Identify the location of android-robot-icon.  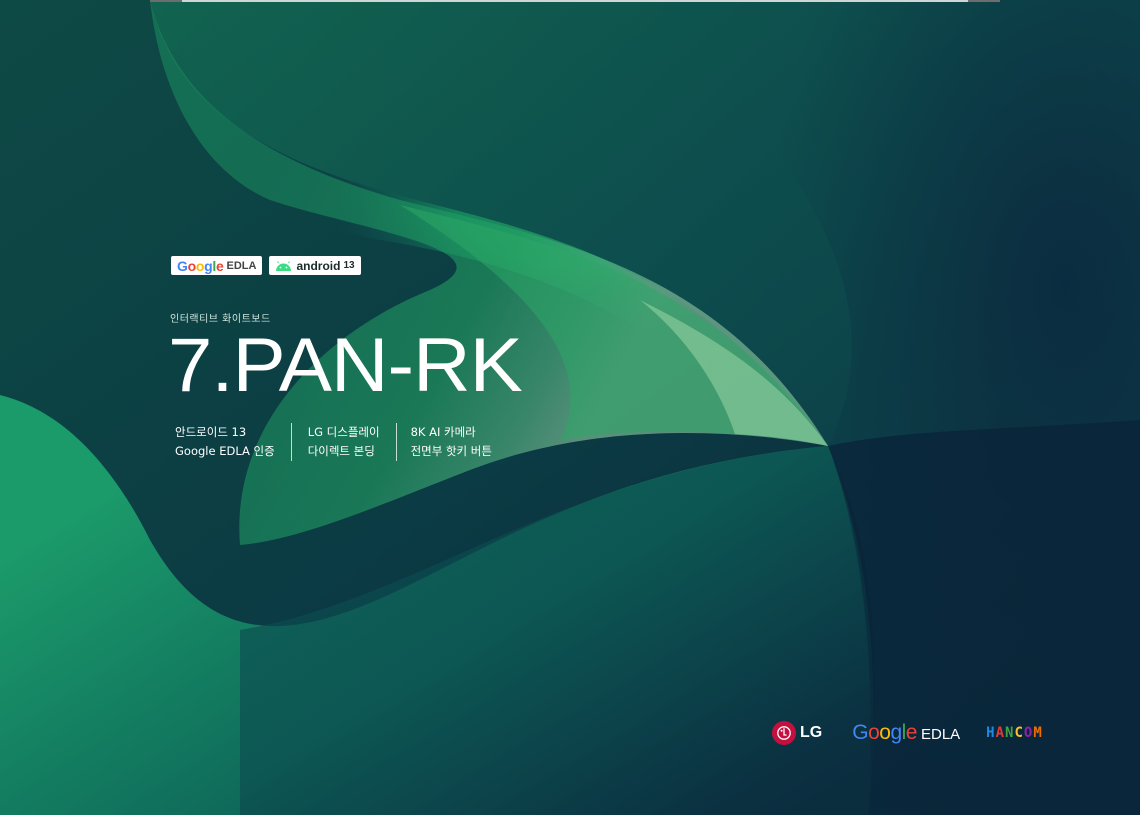
(284, 265).